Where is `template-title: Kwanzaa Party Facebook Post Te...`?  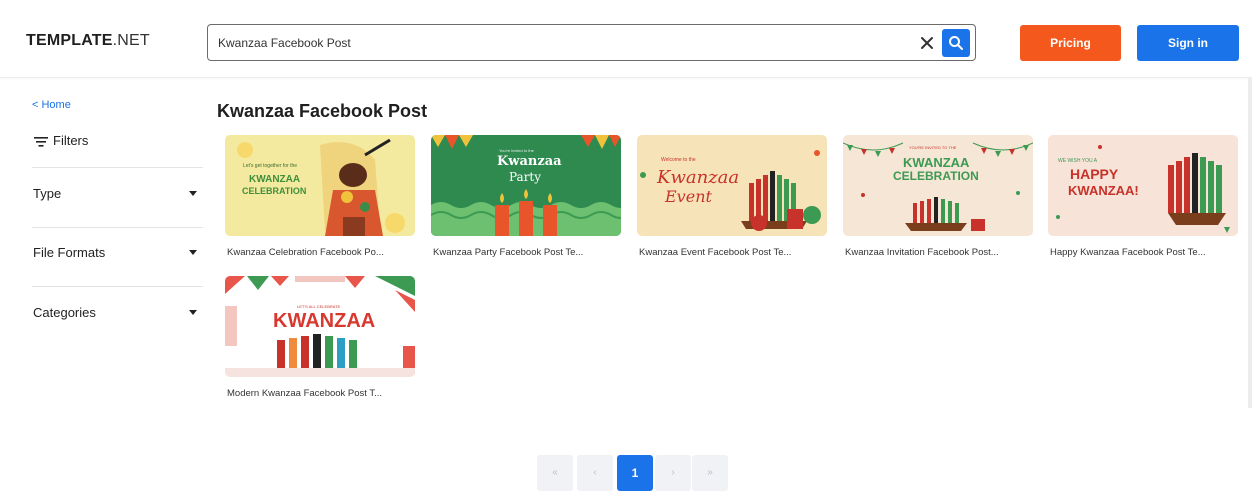 template-title: Kwanzaa Party Facebook Post Te... is located at coordinates (528, 252).